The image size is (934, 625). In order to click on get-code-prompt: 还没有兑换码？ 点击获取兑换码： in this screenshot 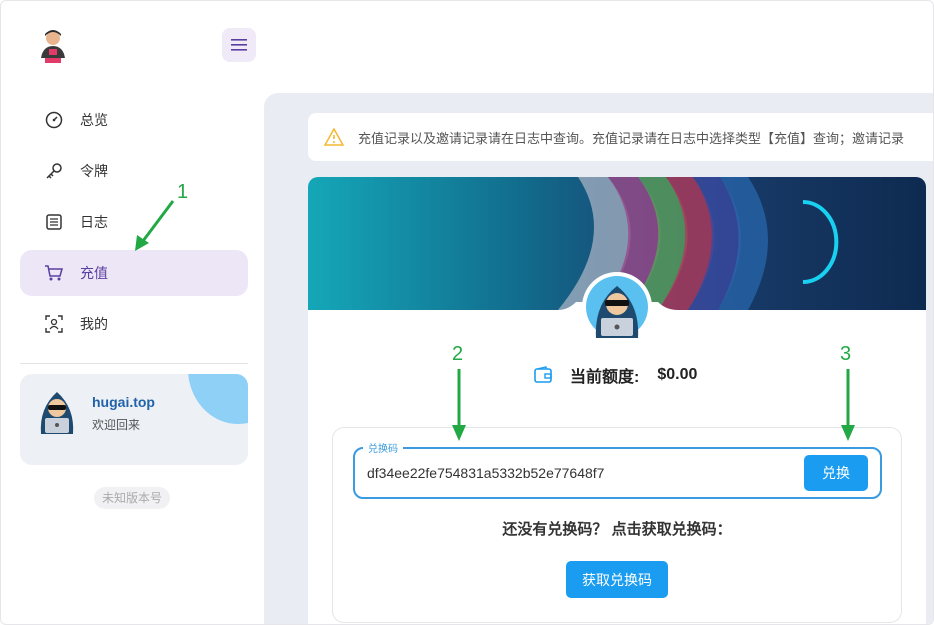, I will do `click(617, 529)`.